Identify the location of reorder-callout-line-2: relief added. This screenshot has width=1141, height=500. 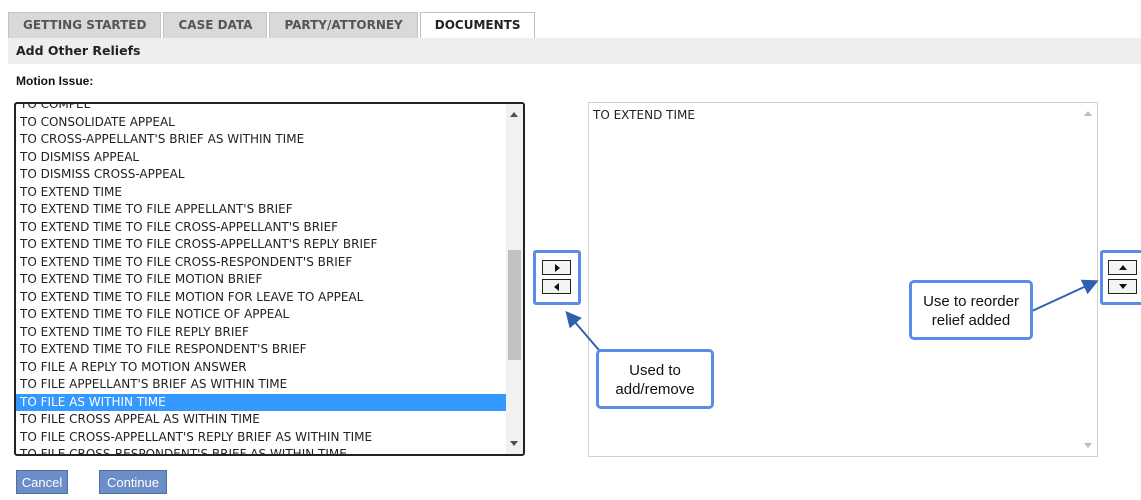
(971, 320).